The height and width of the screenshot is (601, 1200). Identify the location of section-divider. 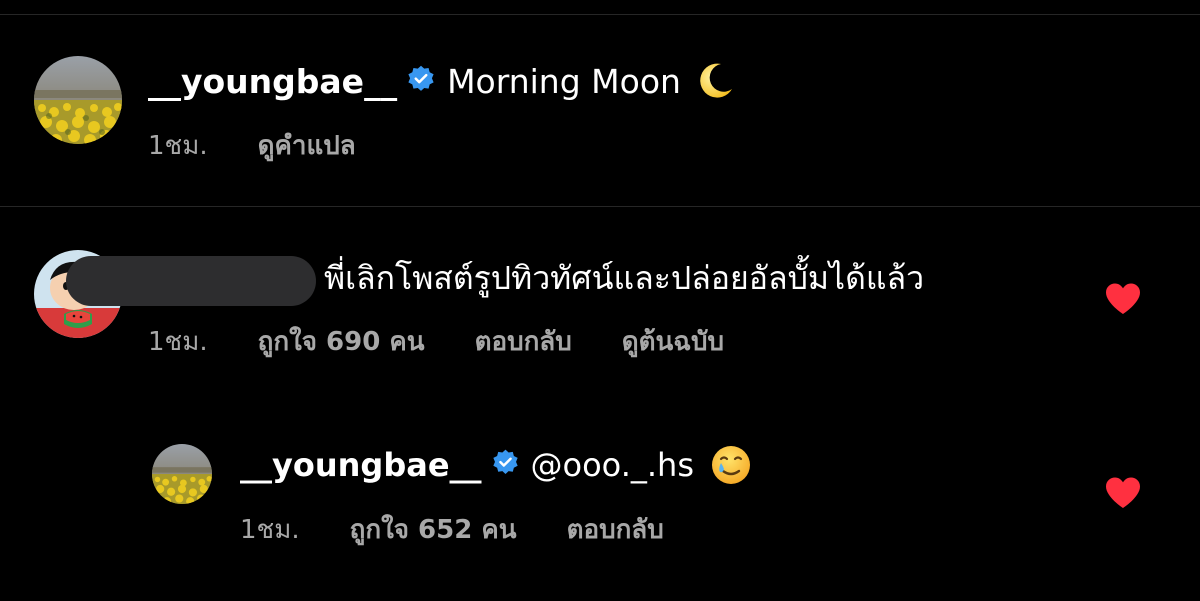
(600, 206).